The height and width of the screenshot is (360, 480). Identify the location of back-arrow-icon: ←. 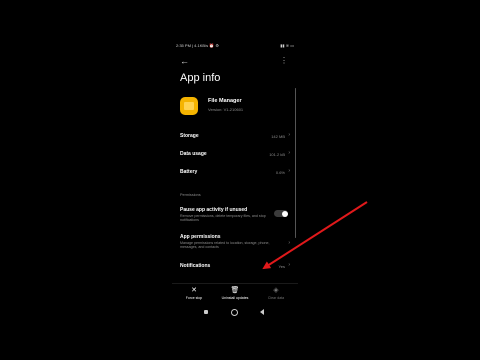
(184, 61).